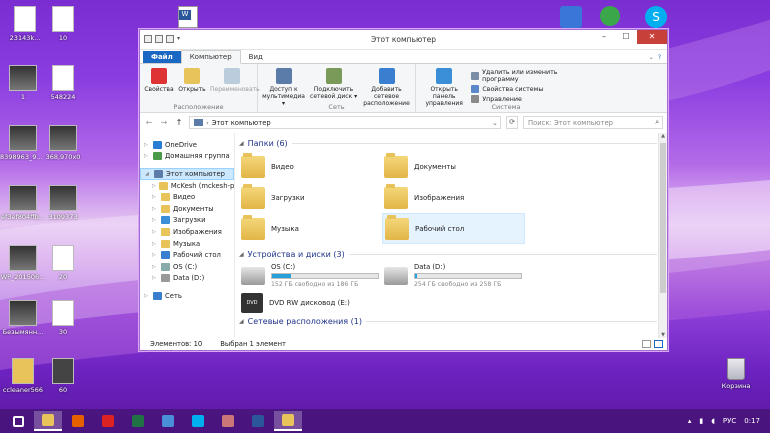 This screenshot has width=770, height=433. I want to click on volume-icon: ◖, so click(713, 421).